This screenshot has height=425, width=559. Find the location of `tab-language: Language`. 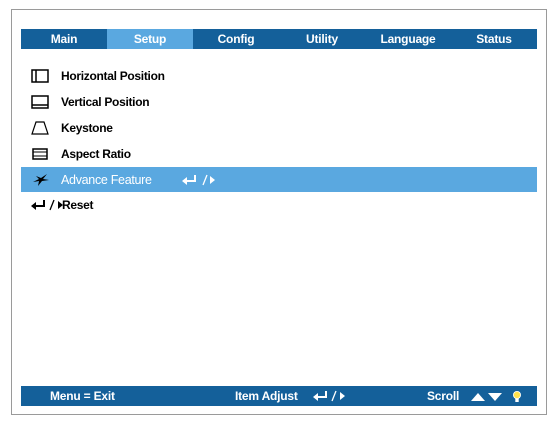

tab-language: Language is located at coordinates (408, 39).